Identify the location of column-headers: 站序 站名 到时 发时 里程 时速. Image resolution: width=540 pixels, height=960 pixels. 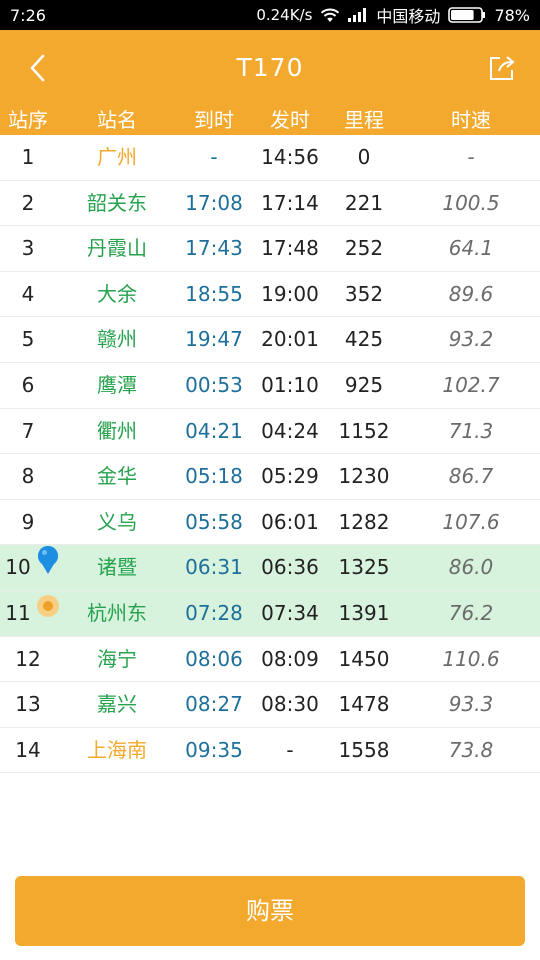
(270, 120).